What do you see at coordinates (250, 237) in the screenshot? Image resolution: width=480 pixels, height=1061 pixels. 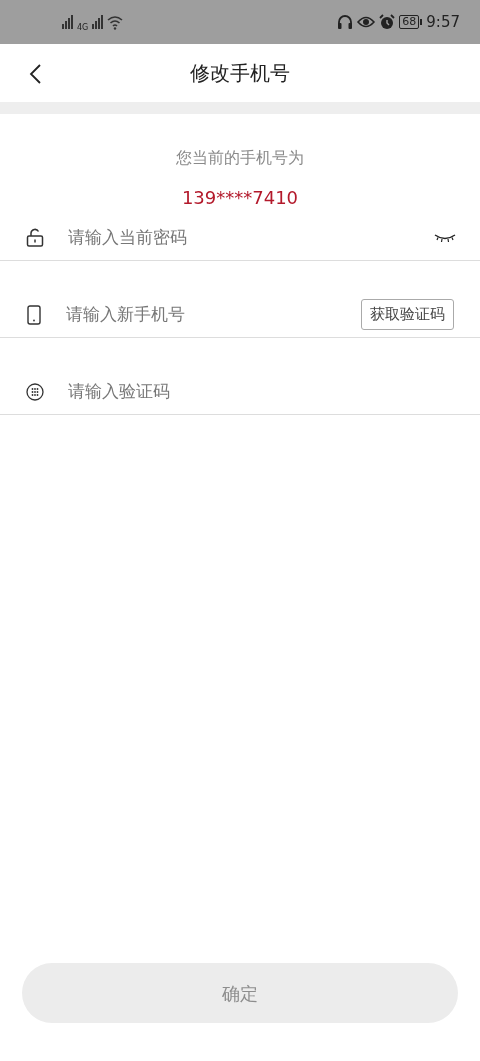 I see `input-field: 请输入当前密码` at bounding box center [250, 237].